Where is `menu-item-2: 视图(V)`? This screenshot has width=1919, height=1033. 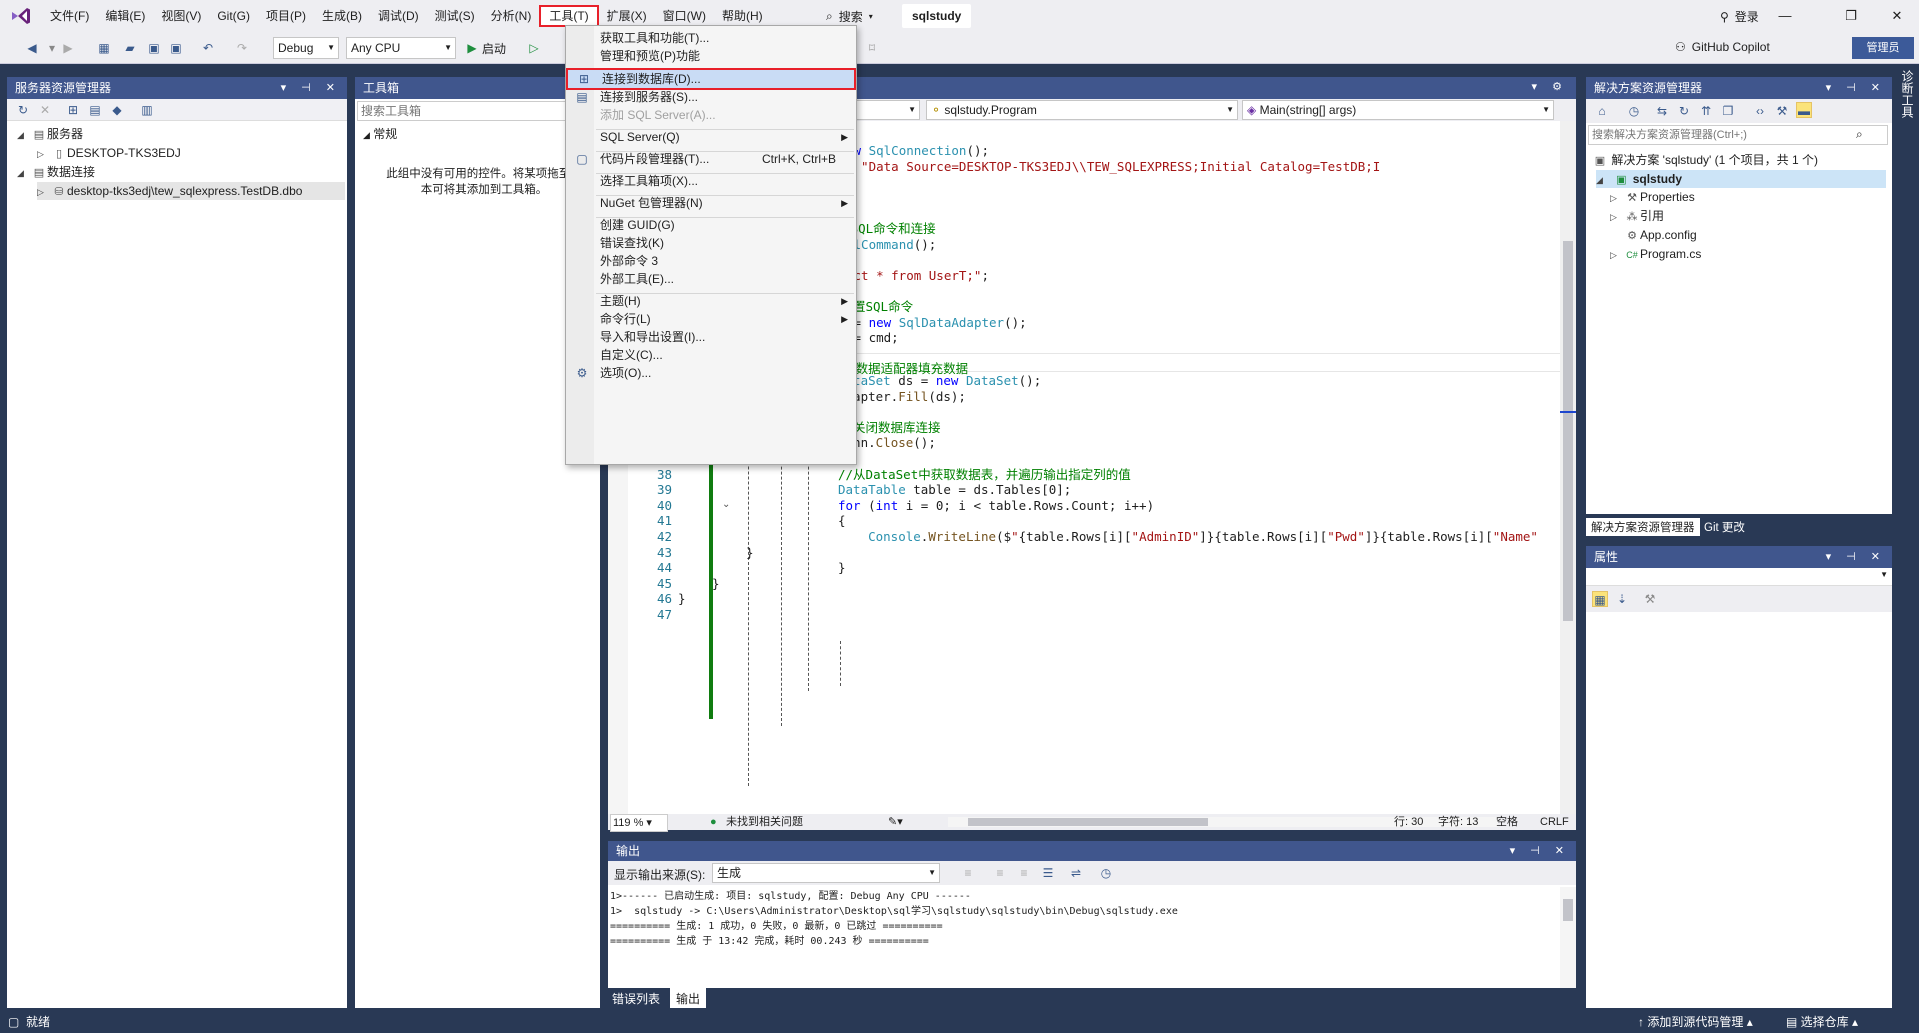
menu-item-2: 视图(V) is located at coordinates (181, 16).